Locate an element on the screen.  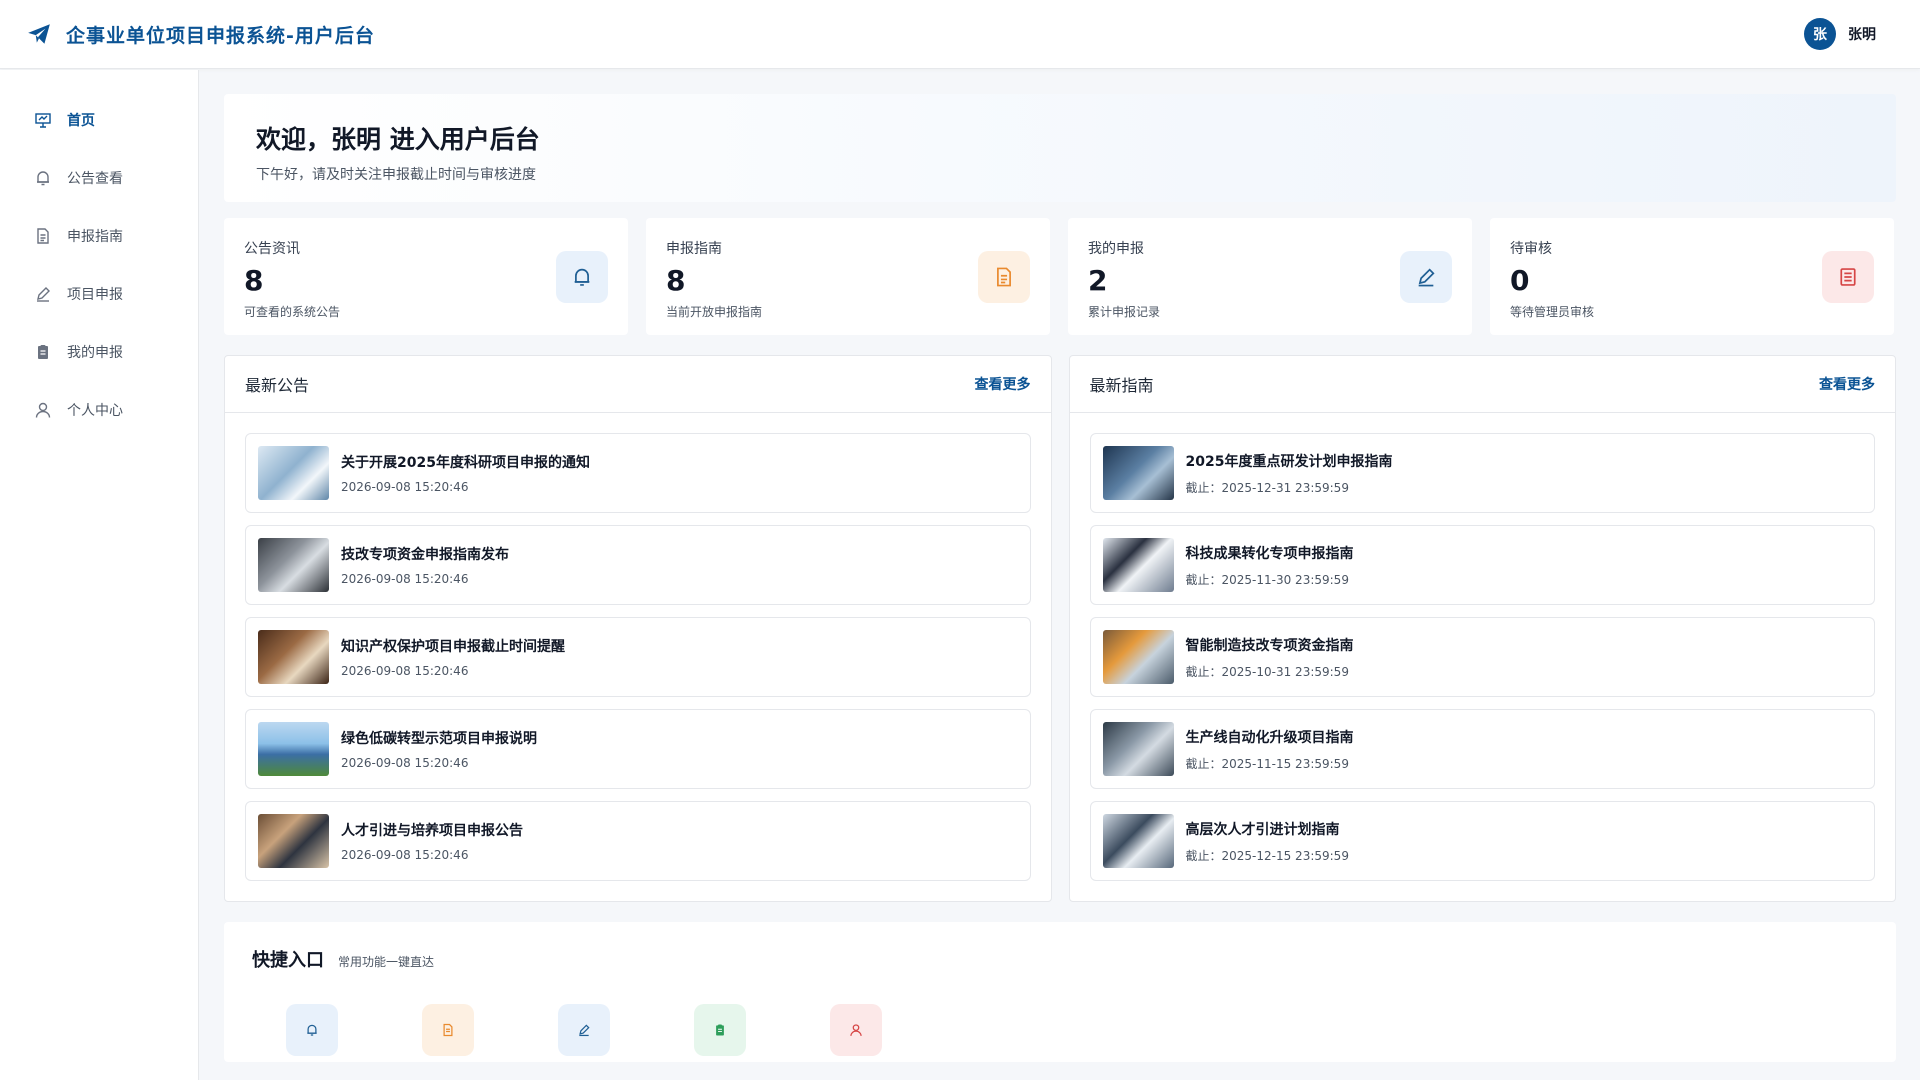
stat-sub: 等待管理员审核 is located at coordinates (1552, 312).